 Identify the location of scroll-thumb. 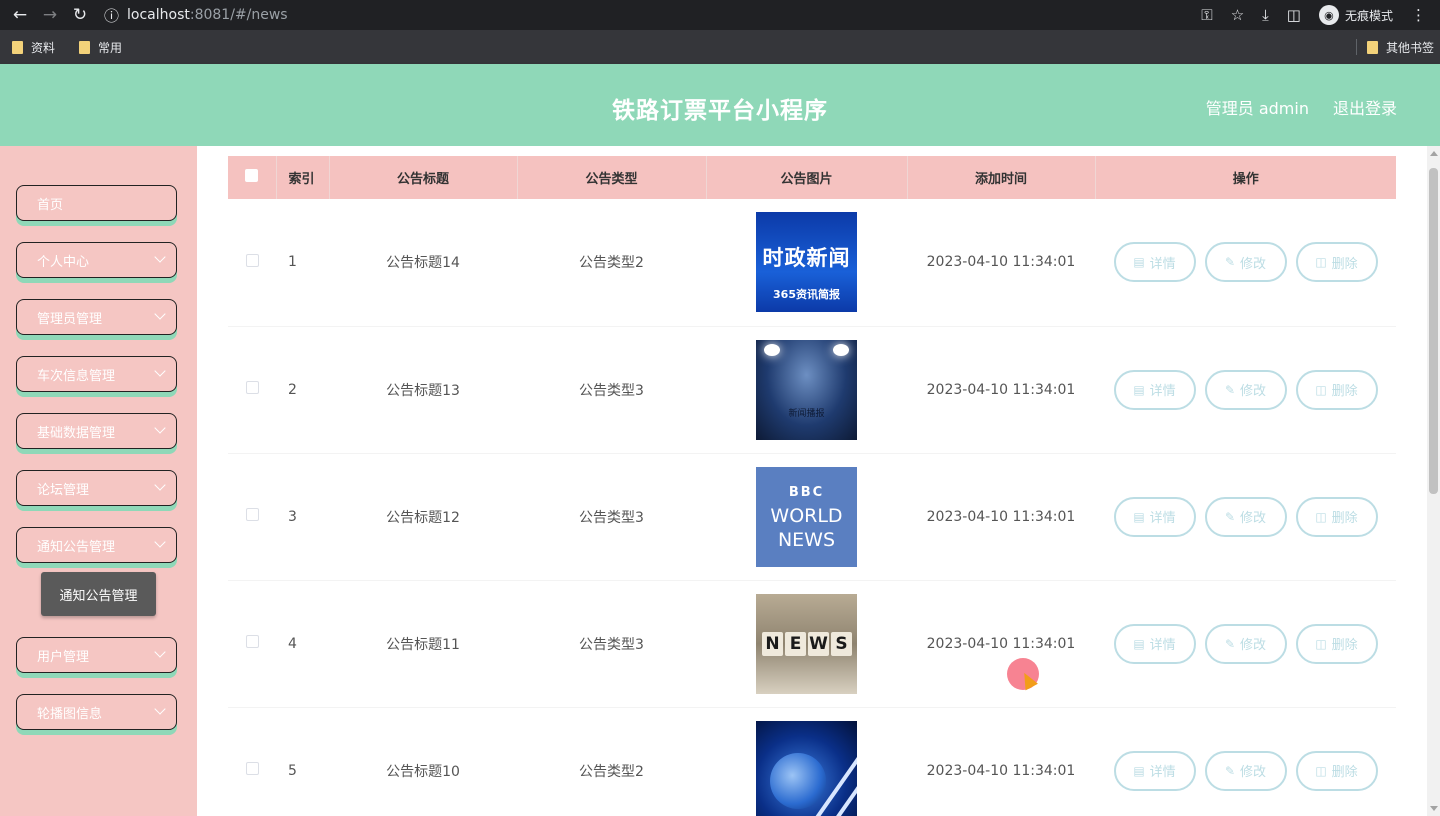
(1433, 331).